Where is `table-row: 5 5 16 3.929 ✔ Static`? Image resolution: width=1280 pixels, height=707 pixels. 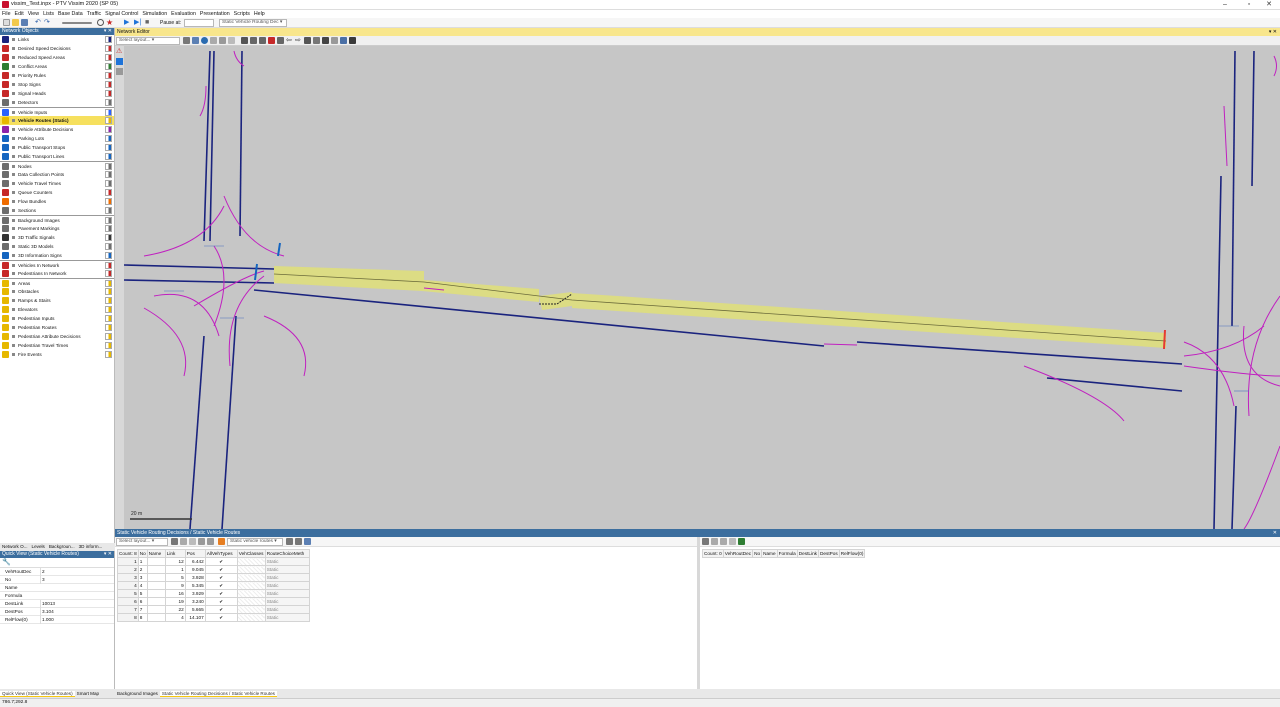
table-row: 5 5 16 3.929 ✔ Static is located at coordinates (213, 593).